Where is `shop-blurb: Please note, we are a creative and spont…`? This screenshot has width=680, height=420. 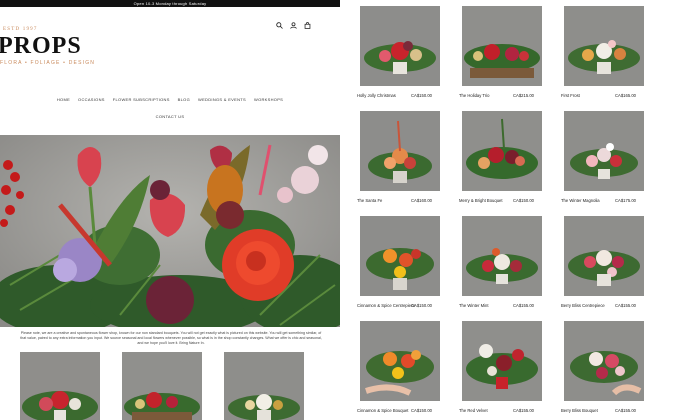 shop-blurb: Please note, we are a creative and spont… is located at coordinates (171, 338).